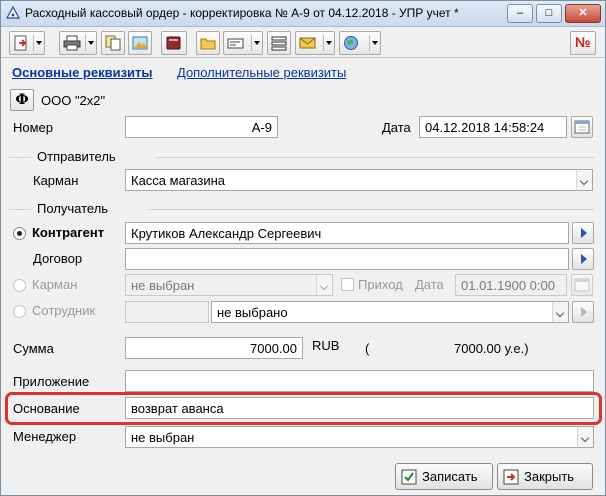  Describe the element at coordinates (167, 312) in the screenshot. I see `employee-code-field` at that location.